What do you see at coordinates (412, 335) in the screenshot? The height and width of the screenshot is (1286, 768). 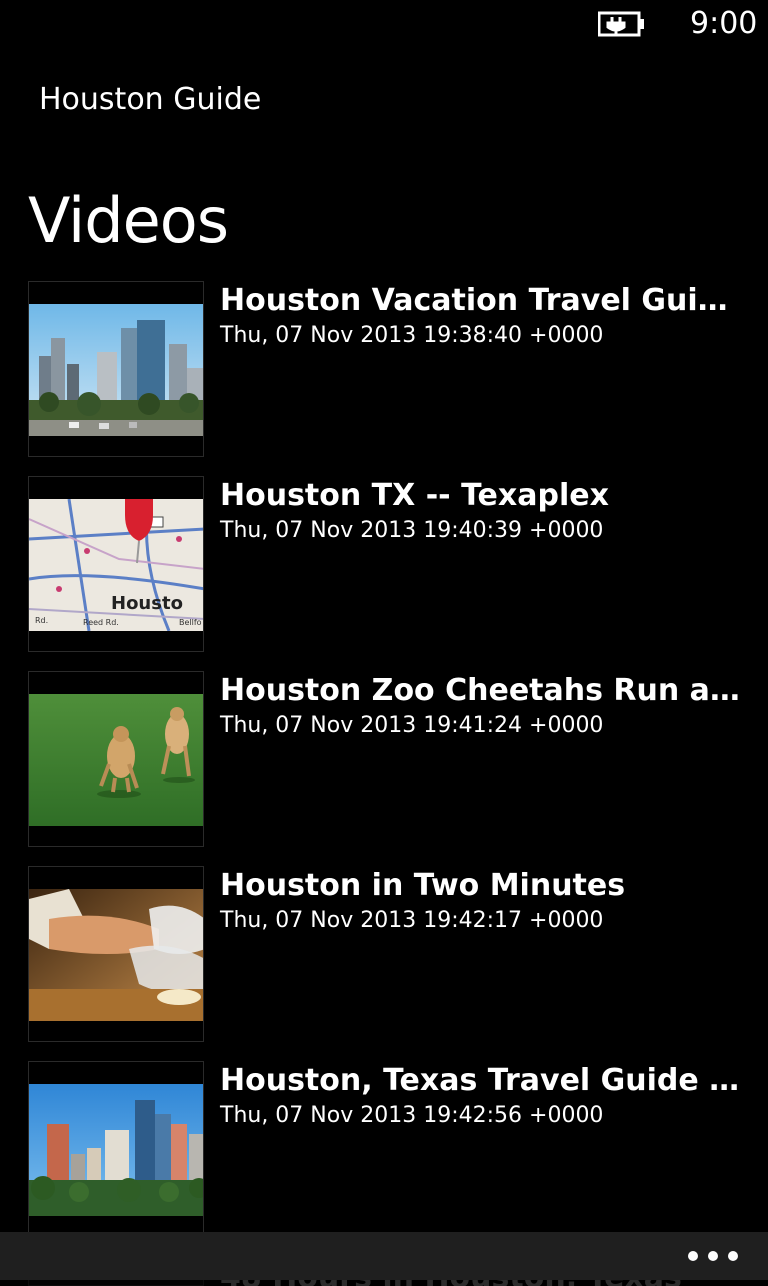 I see `video-date: Thu, 07 Nov 2013 19:38:40 +0000` at bounding box center [412, 335].